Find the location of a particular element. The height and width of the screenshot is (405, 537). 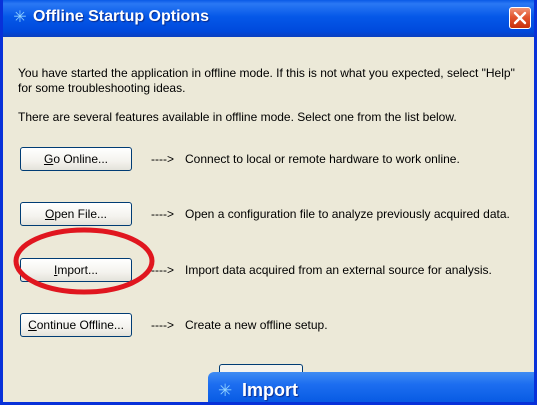

continue-offline-description: Create a new offline setup. is located at coordinates (256, 325).